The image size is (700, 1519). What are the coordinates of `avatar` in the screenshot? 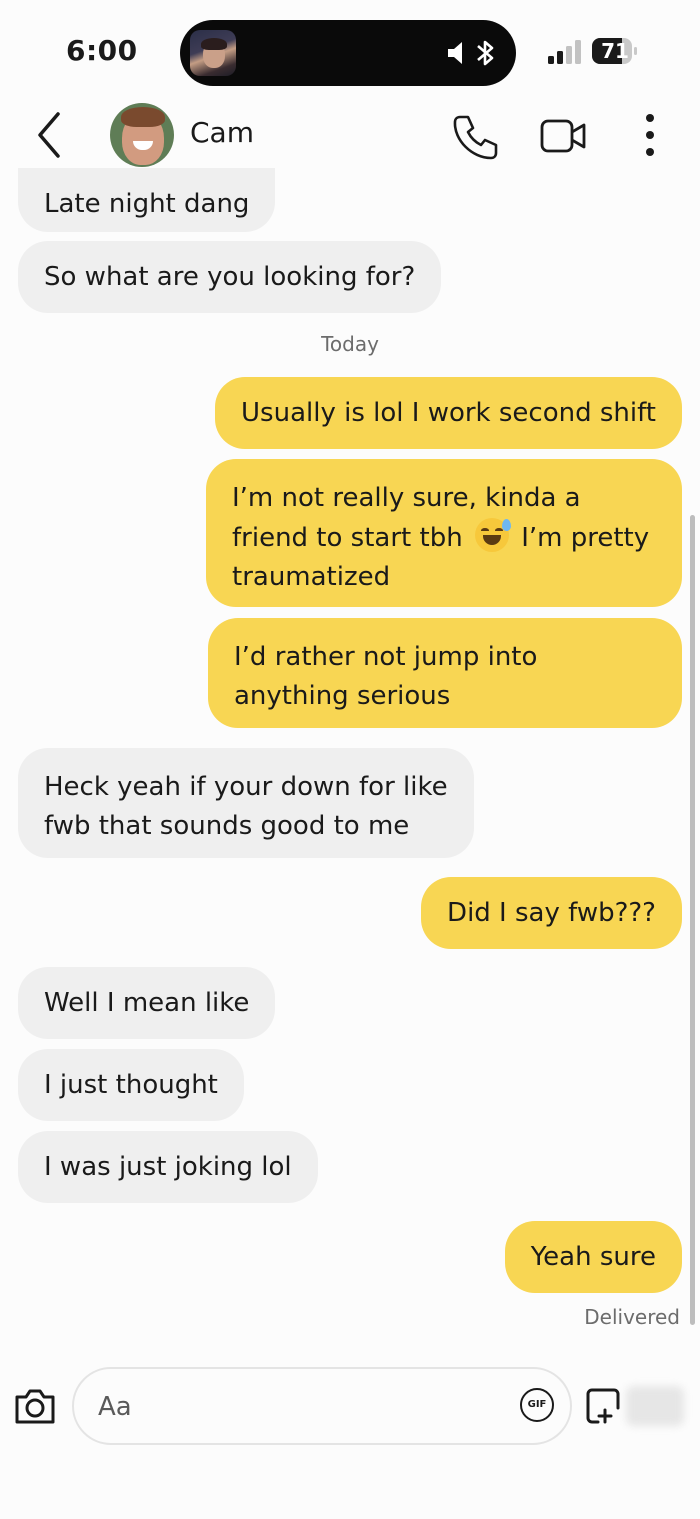 It's located at (142, 135).